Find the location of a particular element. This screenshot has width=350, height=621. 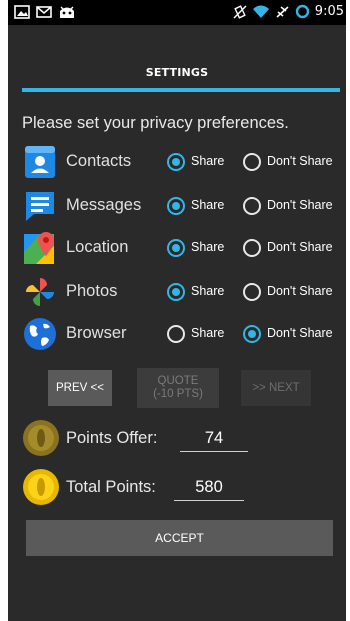

total-points-value: 580 is located at coordinates (209, 489).